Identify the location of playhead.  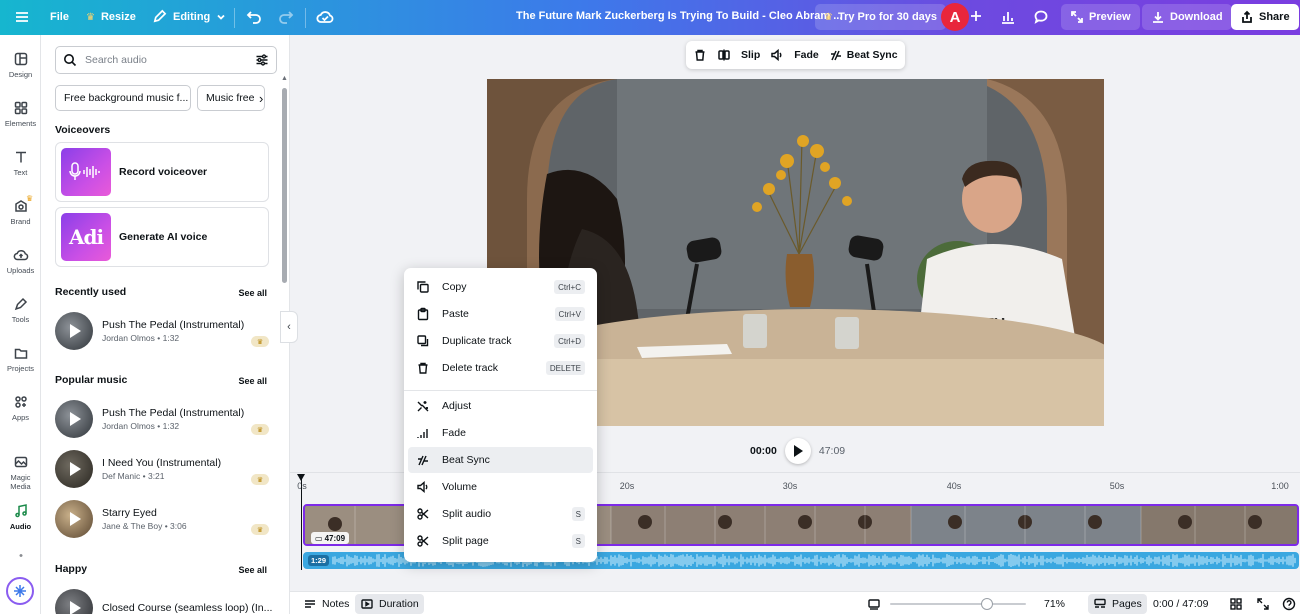
(301, 522).